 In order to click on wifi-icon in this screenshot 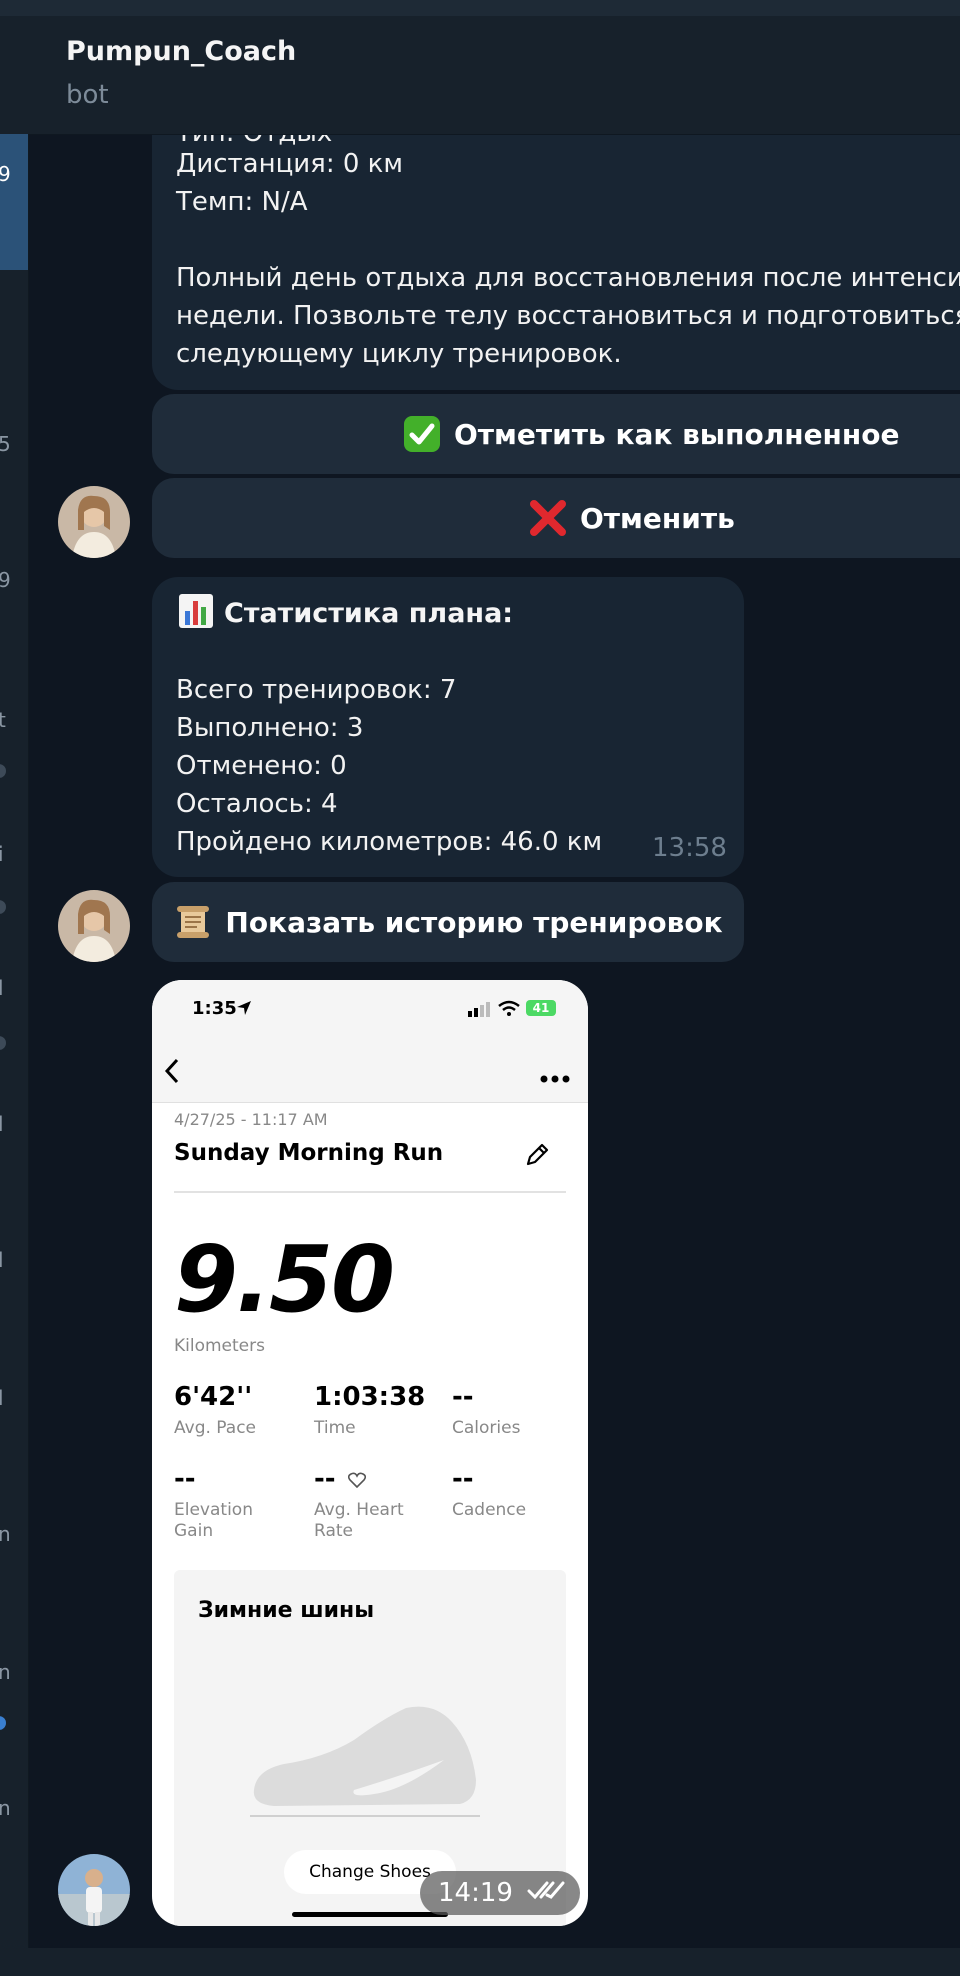, I will do `click(509, 1010)`.